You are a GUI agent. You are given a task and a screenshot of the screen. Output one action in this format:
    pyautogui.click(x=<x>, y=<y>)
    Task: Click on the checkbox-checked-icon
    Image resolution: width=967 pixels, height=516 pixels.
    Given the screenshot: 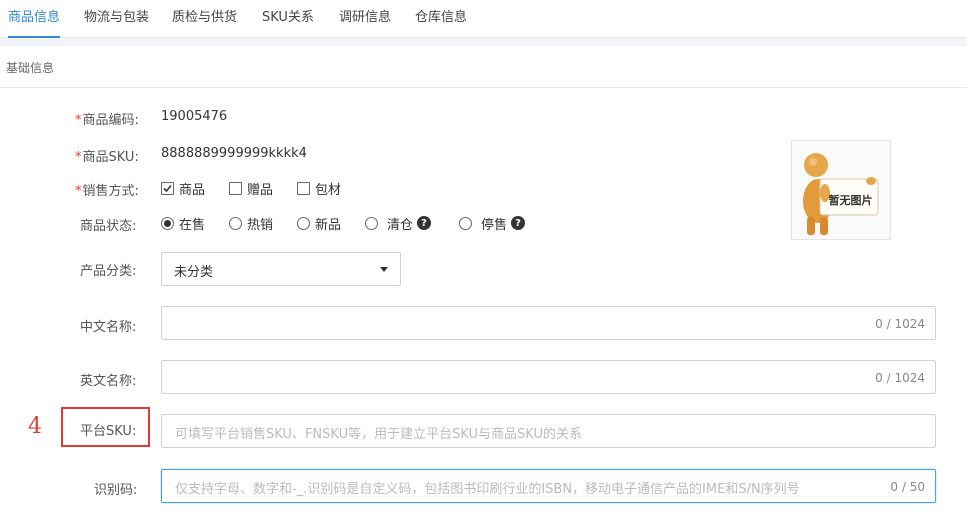 What is the action you would take?
    pyautogui.click(x=167, y=188)
    